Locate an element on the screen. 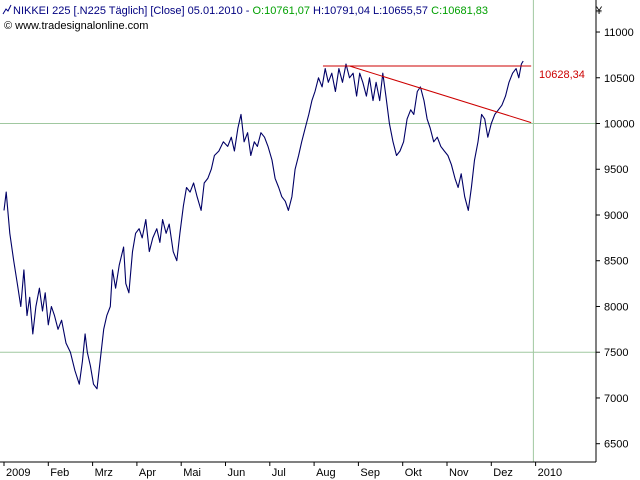 The height and width of the screenshot is (480, 640). x-tick-label-Mai: Mai is located at coordinates (192, 473).